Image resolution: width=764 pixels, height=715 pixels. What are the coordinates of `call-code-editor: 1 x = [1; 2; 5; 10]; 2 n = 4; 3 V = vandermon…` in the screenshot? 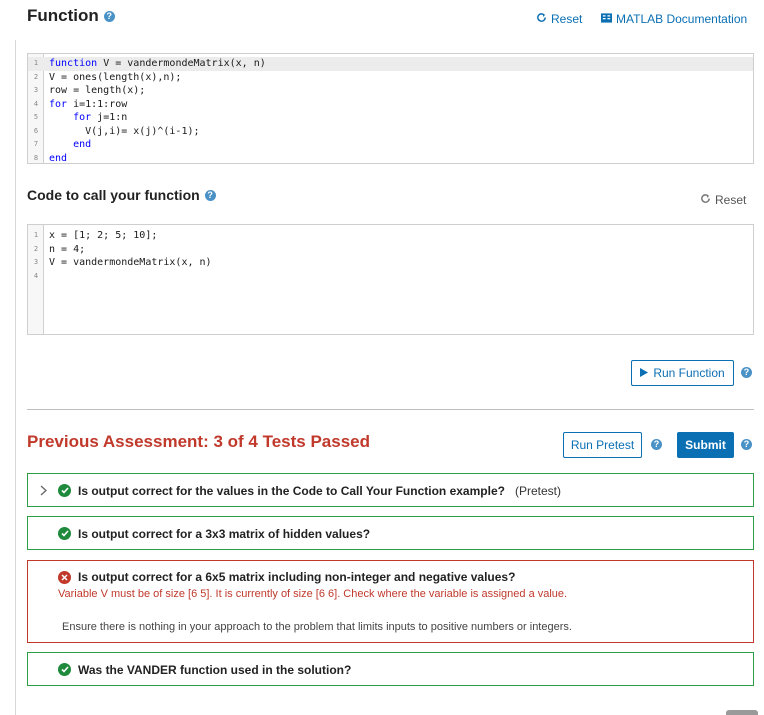 It's located at (390, 279).